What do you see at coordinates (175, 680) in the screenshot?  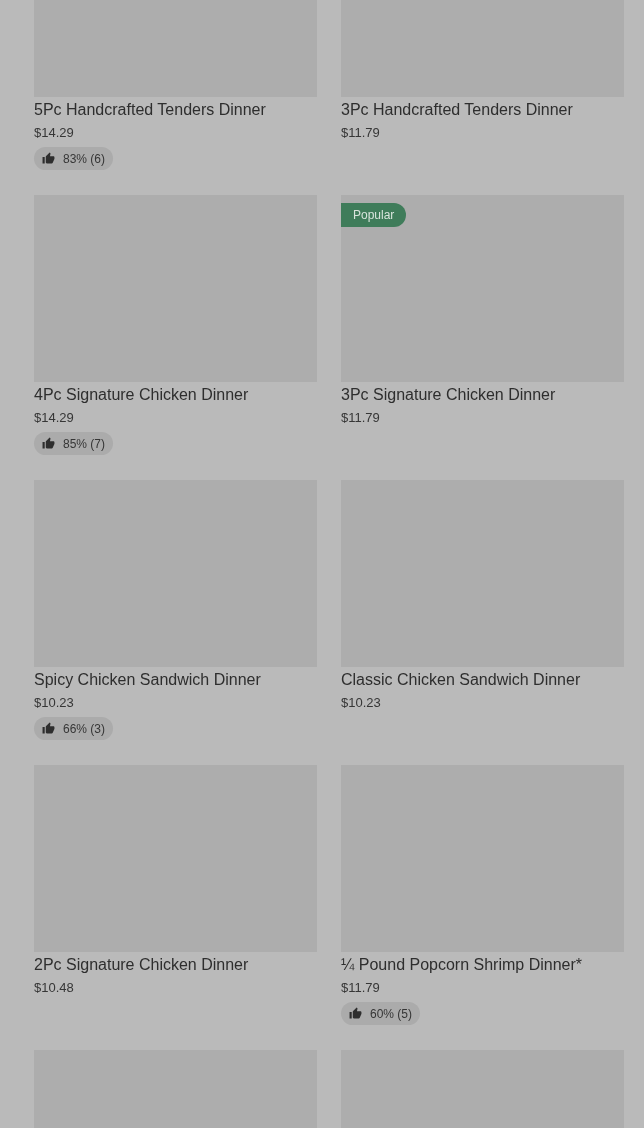 I see `item-title: Spicy Chicken Sandwich Dinner` at bounding box center [175, 680].